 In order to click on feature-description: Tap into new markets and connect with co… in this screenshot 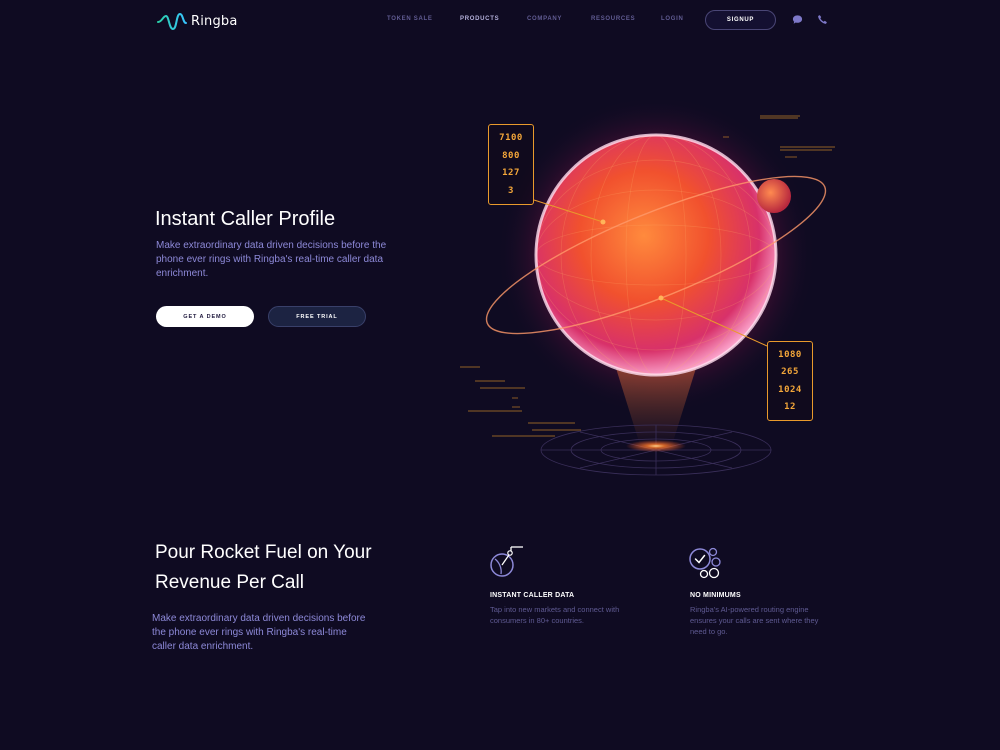, I will do `click(555, 615)`.